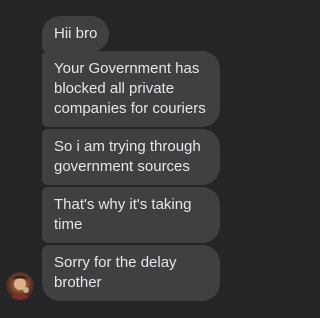 The height and width of the screenshot is (318, 320). I want to click on avatar-image-icon, so click(20, 286).